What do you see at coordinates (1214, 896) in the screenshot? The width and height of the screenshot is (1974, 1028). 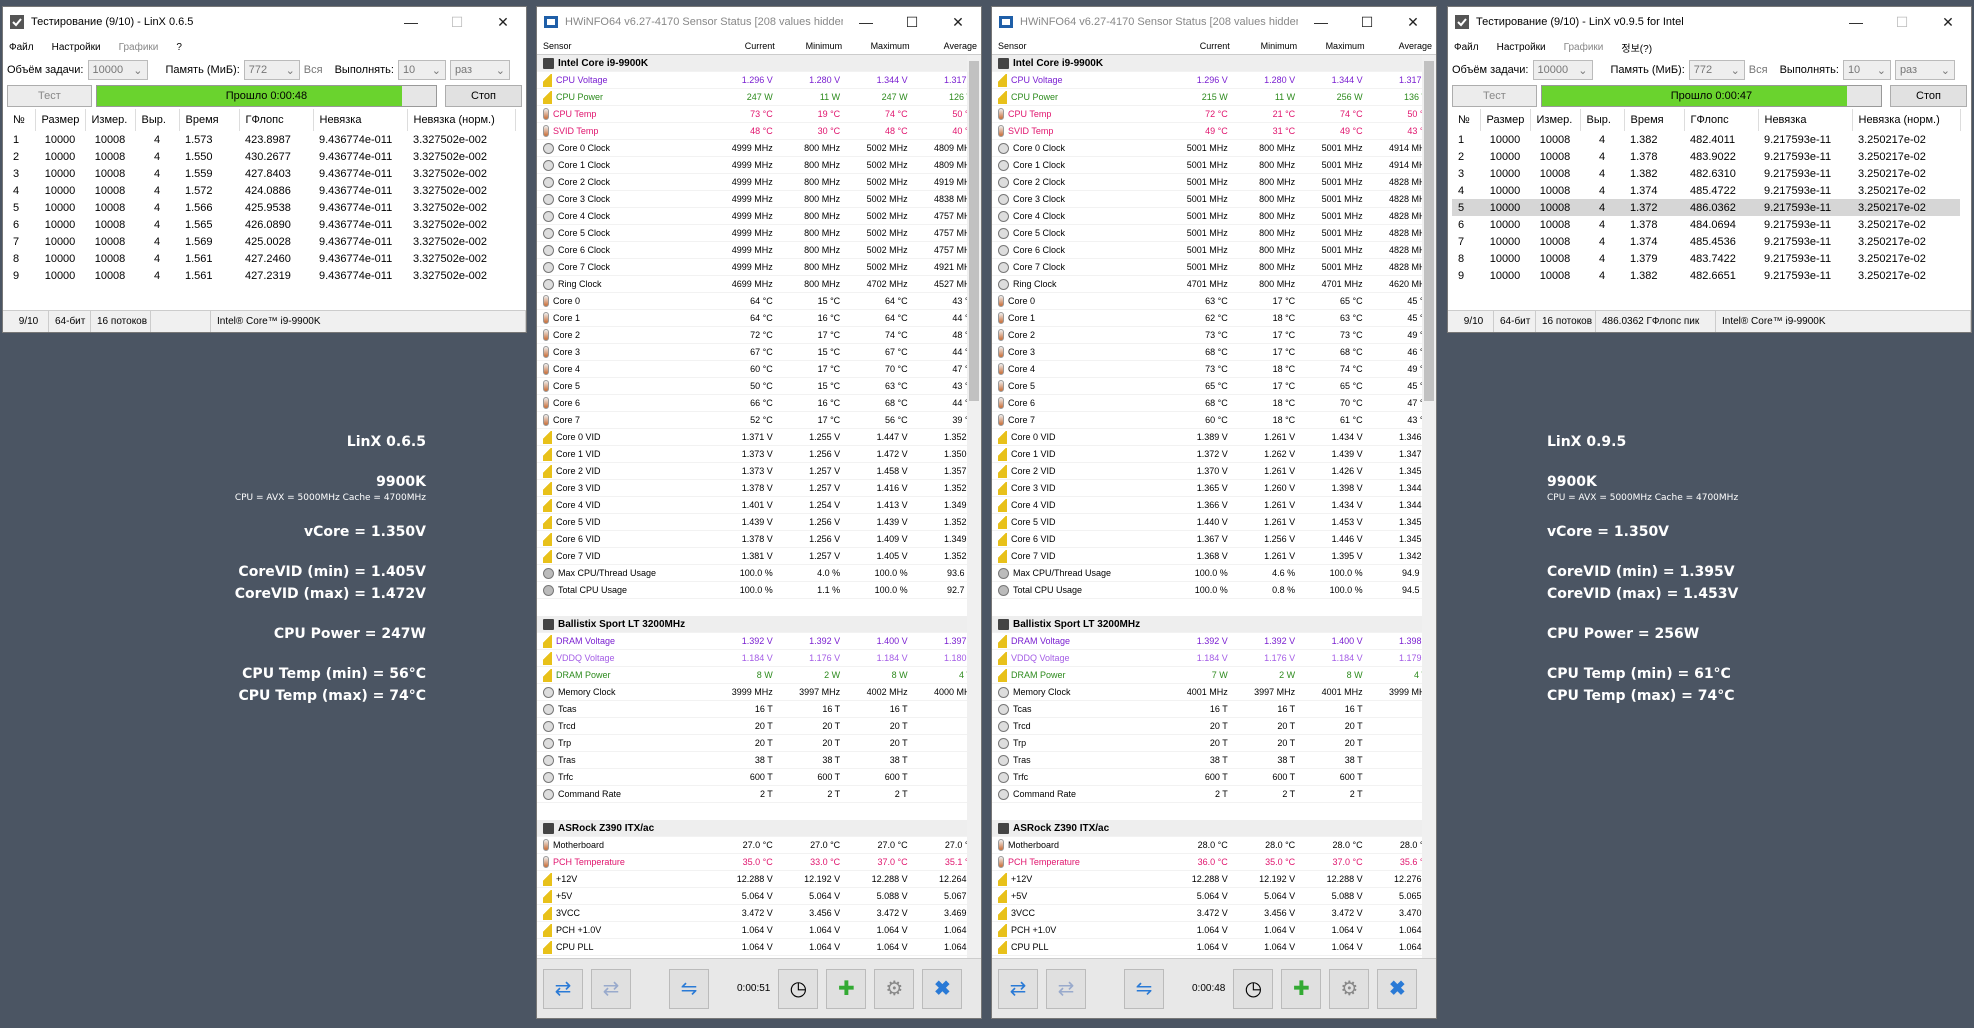 I see `sensor-row: +5V 5.064 V 5.064 V 5.088 V 5.065 V` at bounding box center [1214, 896].